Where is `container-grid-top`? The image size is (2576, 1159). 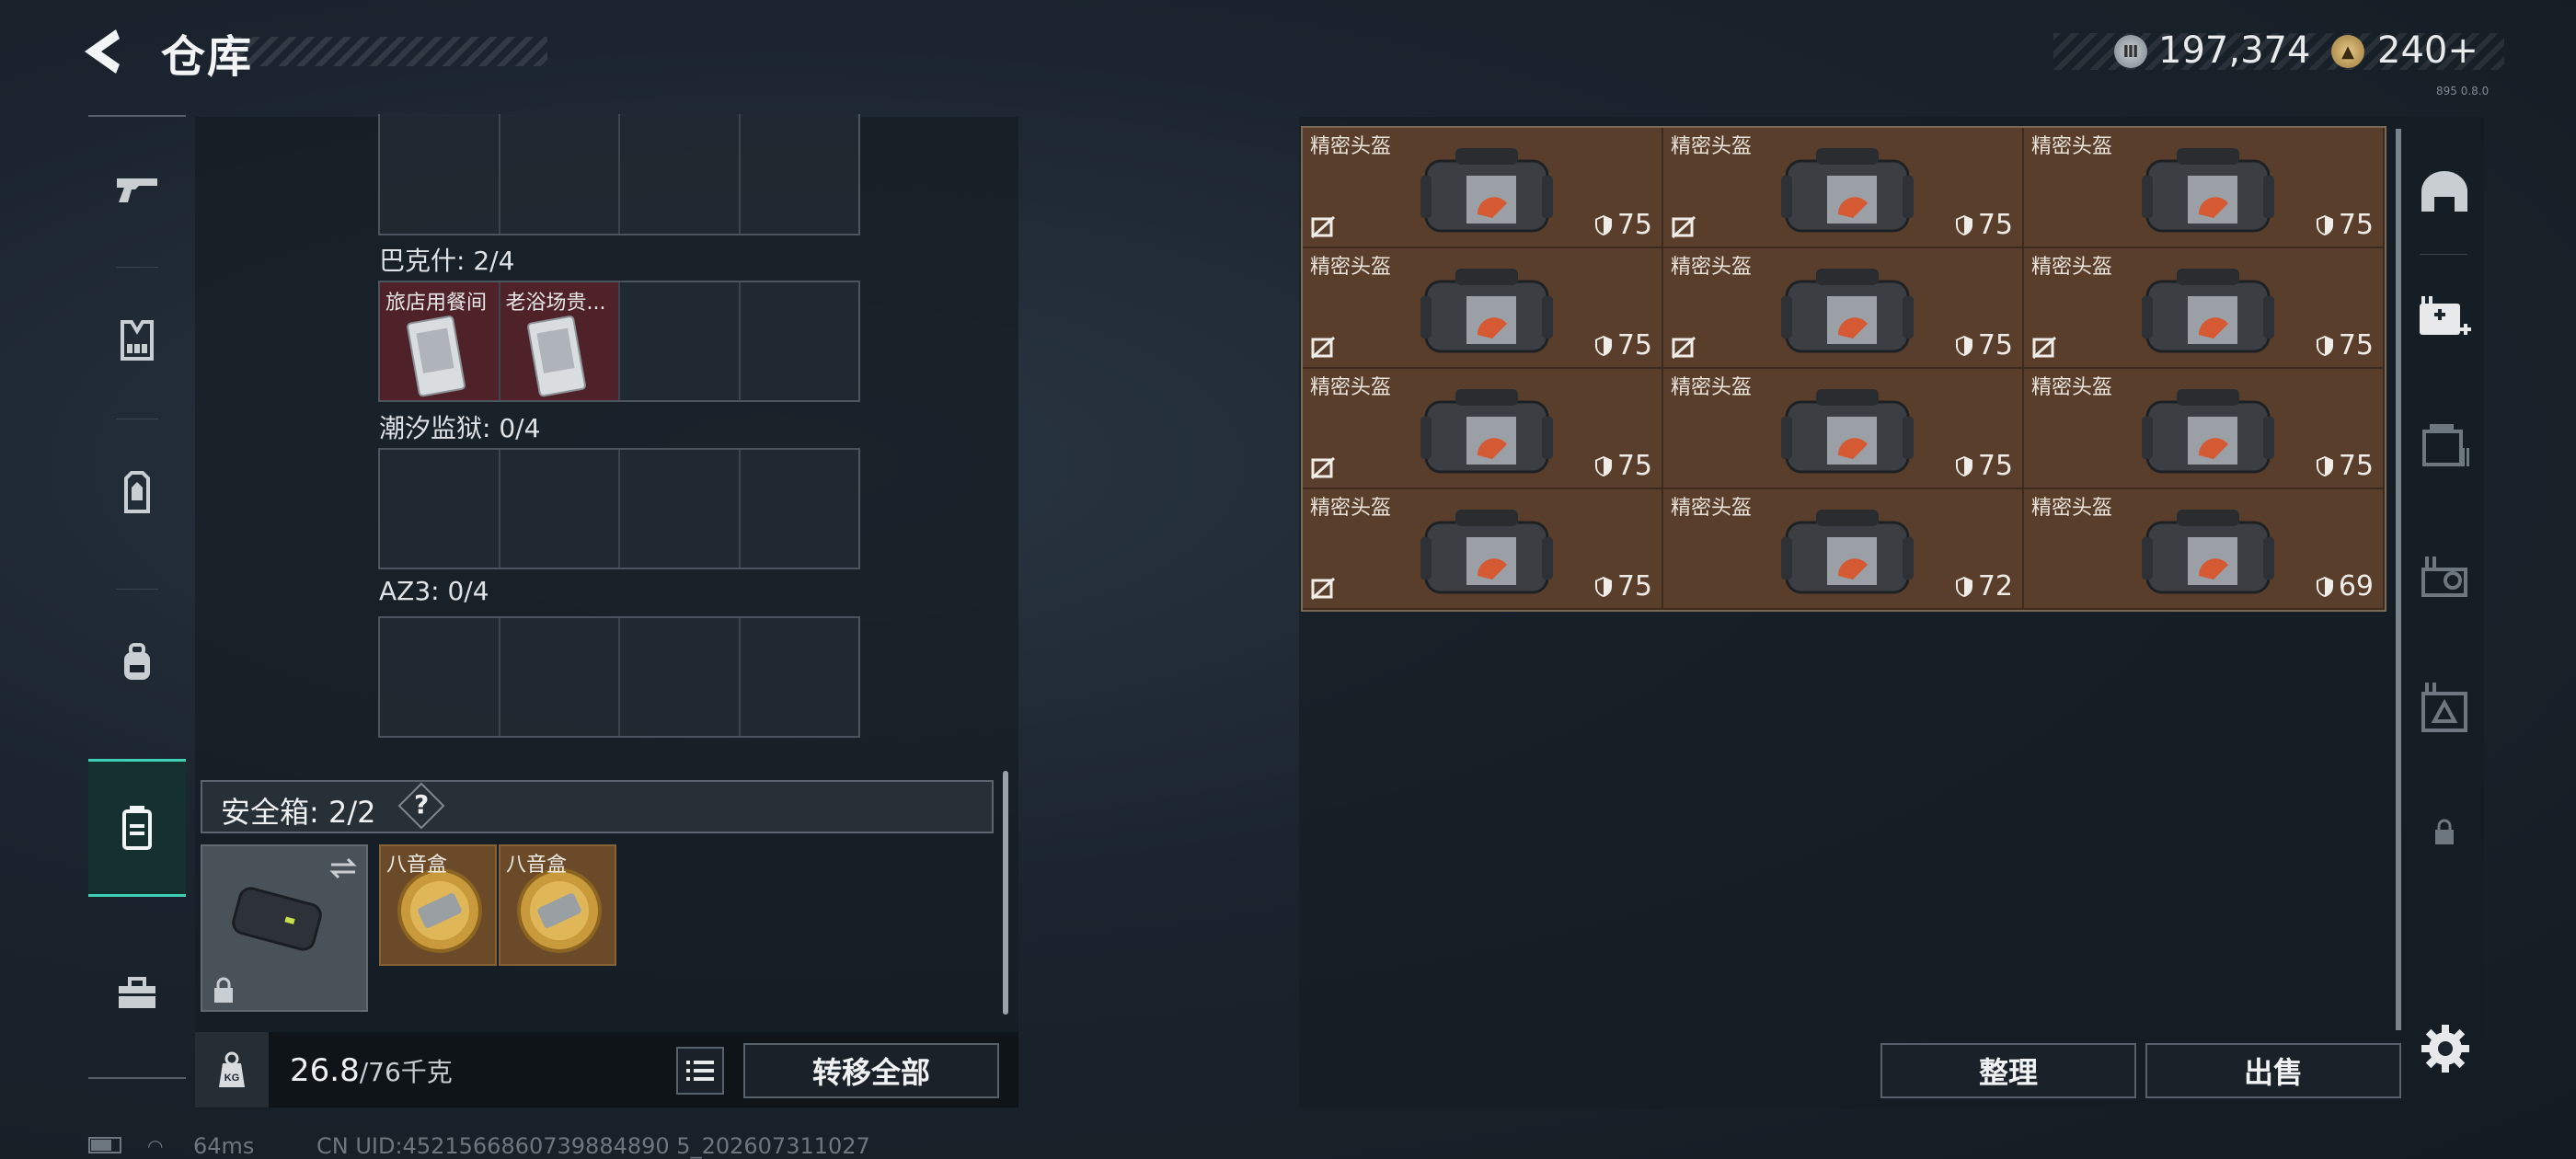
container-grid-top is located at coordinates (619, 174).